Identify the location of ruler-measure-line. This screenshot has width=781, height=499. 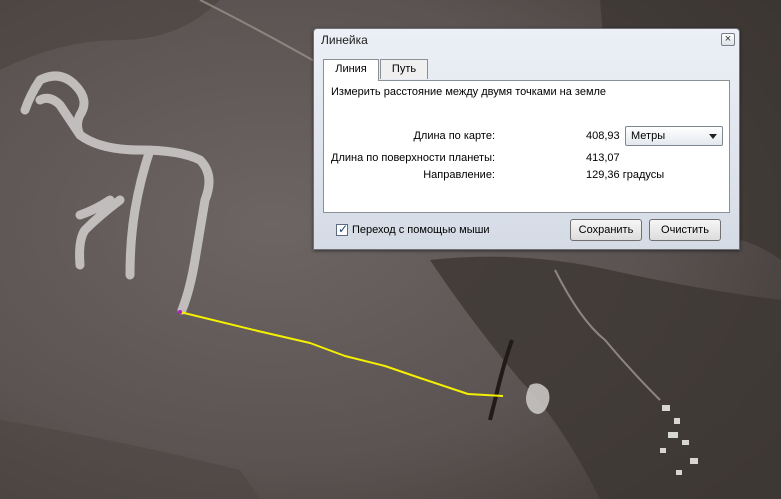
(341, 354).